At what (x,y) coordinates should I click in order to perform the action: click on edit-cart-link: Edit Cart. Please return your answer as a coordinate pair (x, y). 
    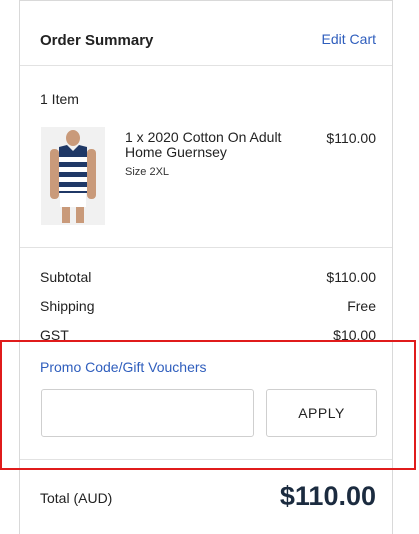
    Looking at the image, I should click on (349, 39).